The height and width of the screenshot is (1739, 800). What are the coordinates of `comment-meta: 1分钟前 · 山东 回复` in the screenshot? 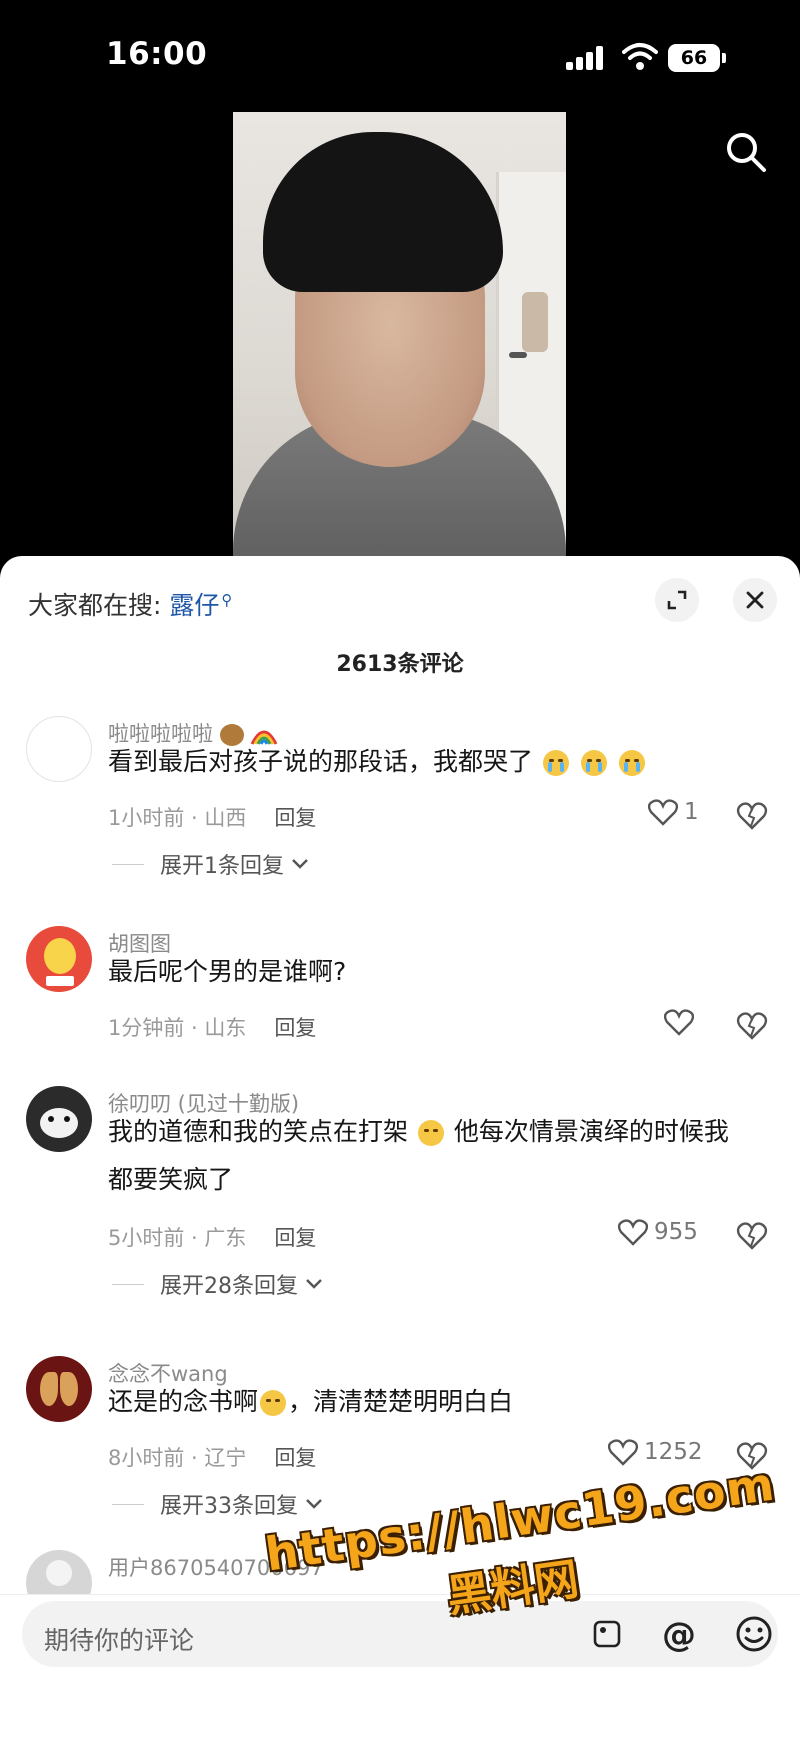 It's located at (212, 1028).